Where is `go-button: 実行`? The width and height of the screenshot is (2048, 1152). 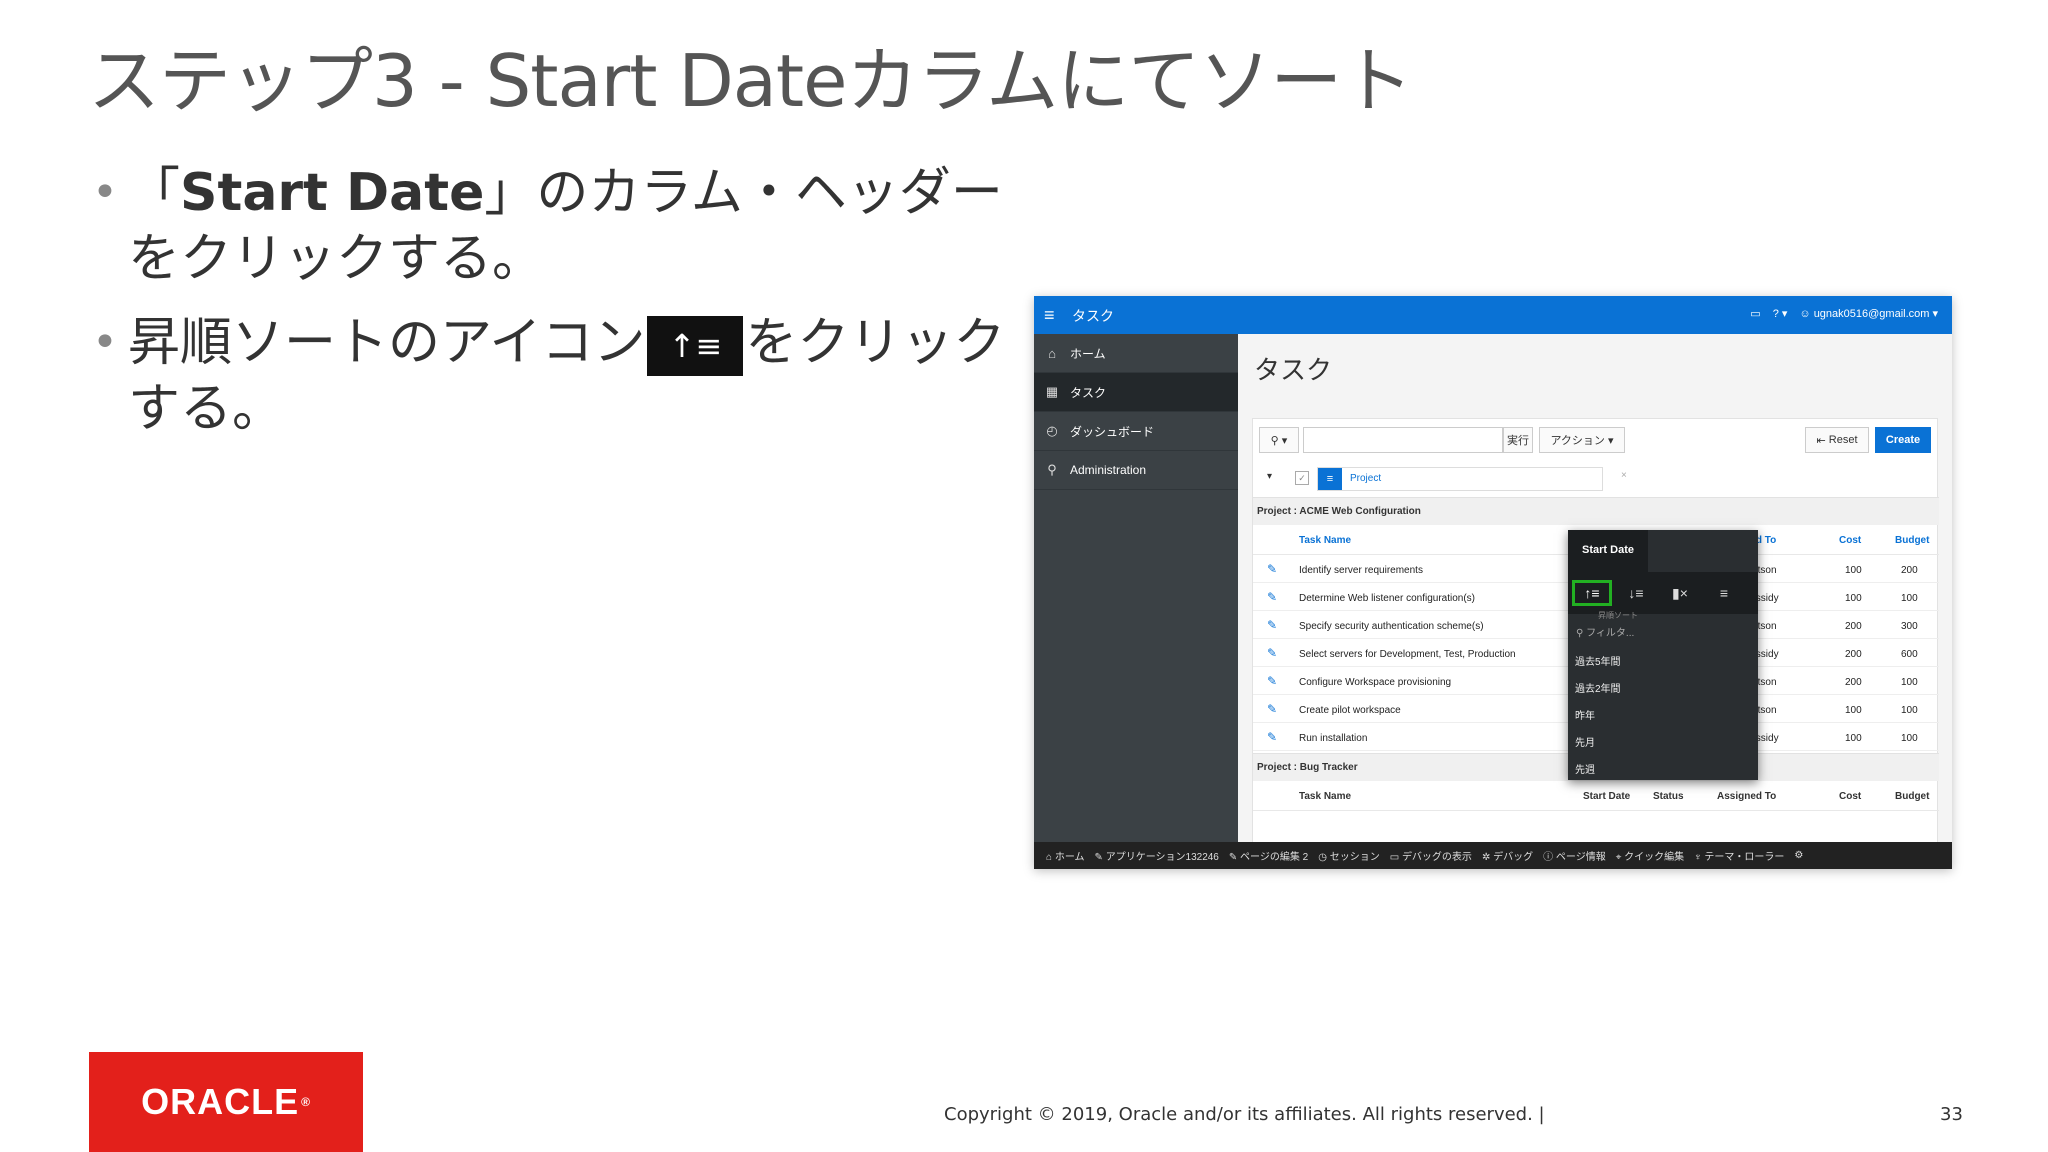 go-button: 実行 is located at coordinates (1518, 440).